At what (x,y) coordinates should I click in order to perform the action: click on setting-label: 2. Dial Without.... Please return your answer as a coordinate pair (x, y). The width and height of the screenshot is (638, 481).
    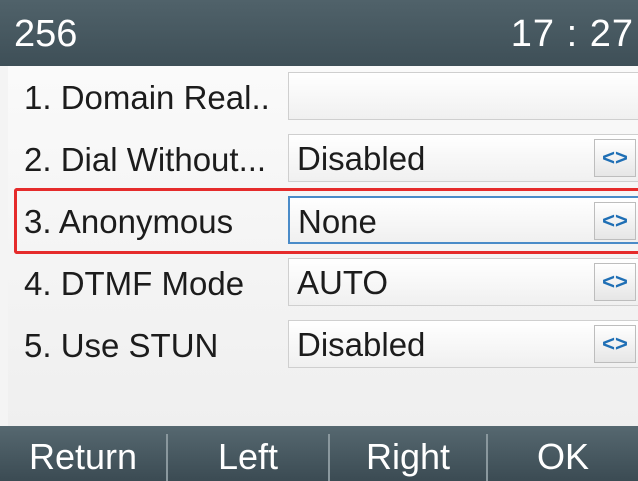
    Looking at the image, I should click on (145, 159).